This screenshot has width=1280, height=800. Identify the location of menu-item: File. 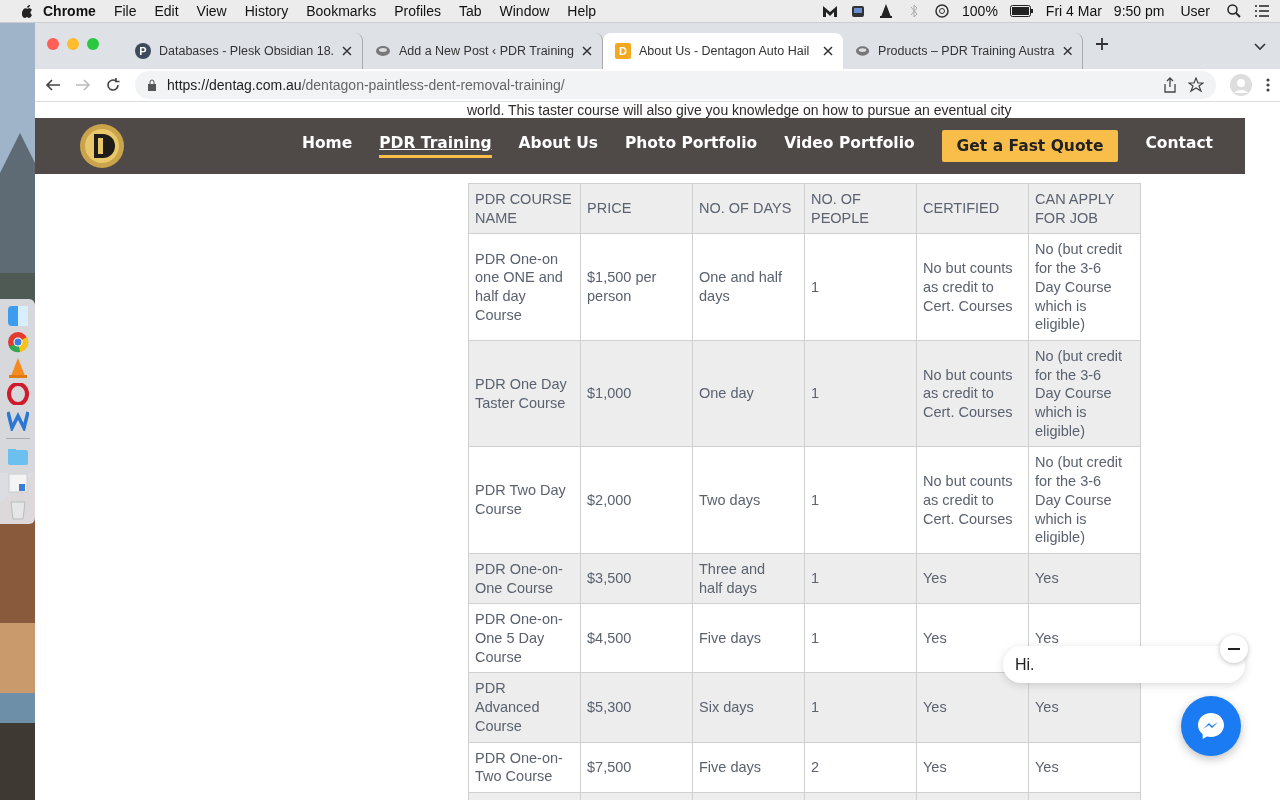
(125, 11).